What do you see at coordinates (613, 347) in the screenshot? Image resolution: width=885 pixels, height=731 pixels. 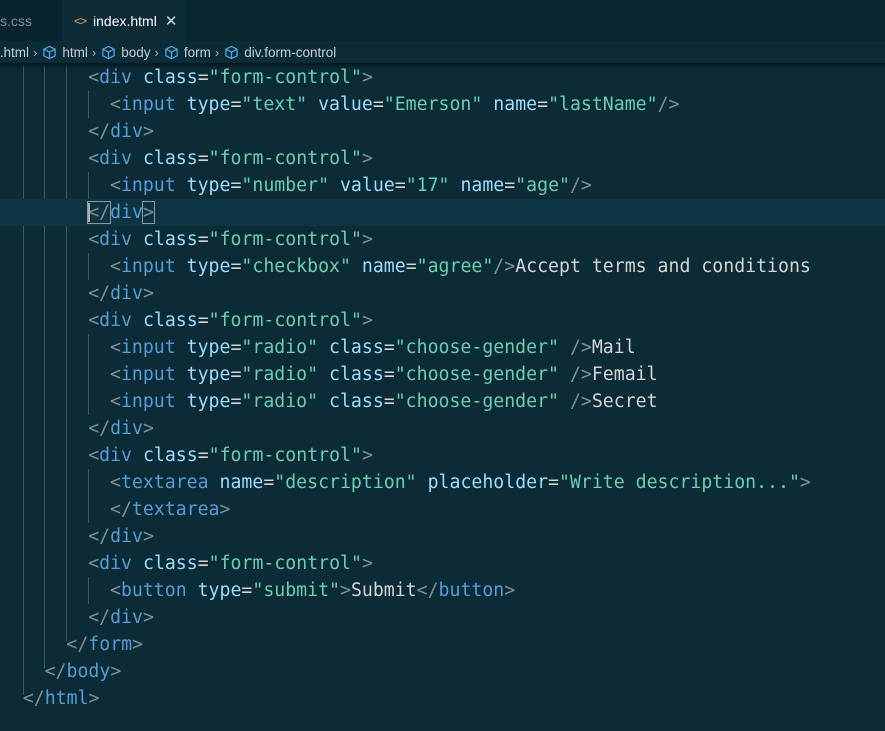 I see `code-token: Mail` at bounding box center [613, 347].